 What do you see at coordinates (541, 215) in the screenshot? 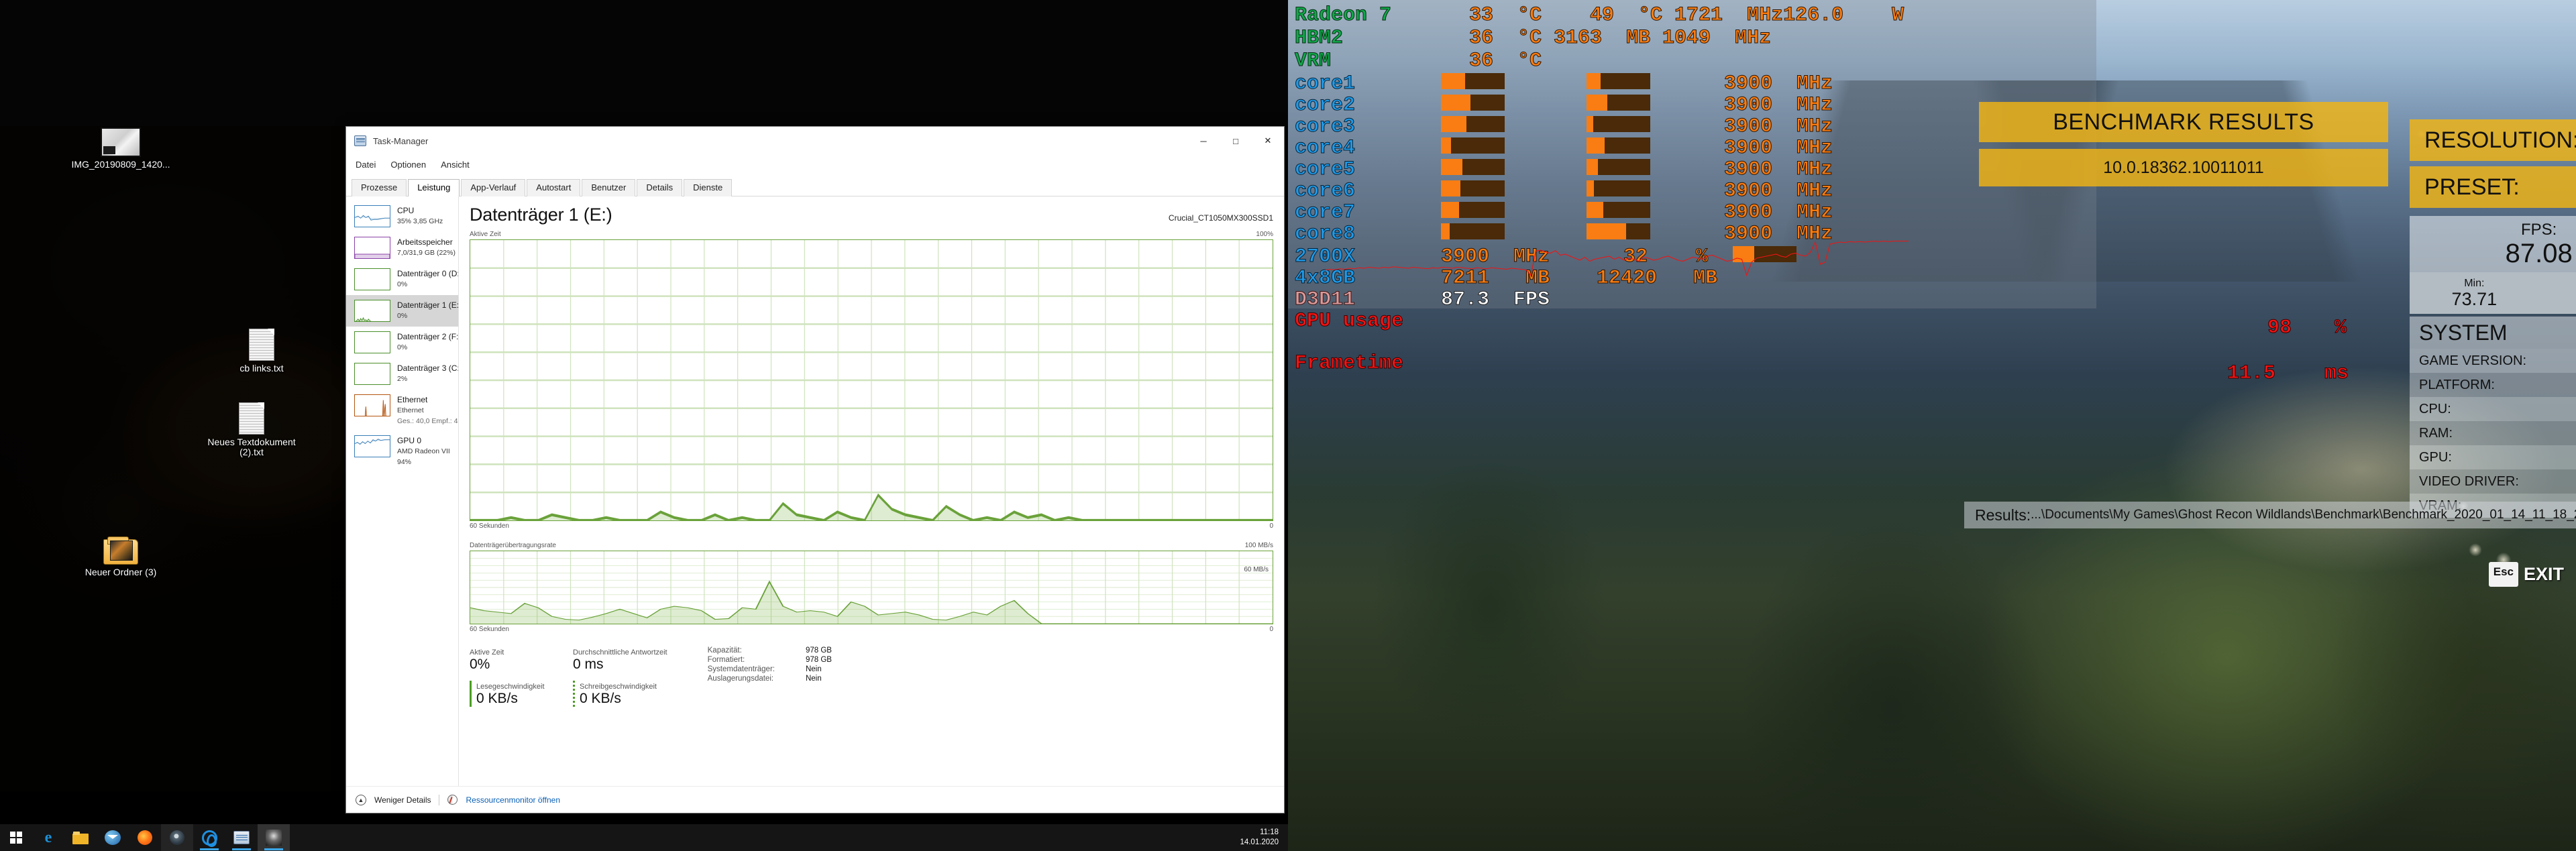
I see `page-title: Datenträger 1 (E:)` at bounding box center [541, 215].